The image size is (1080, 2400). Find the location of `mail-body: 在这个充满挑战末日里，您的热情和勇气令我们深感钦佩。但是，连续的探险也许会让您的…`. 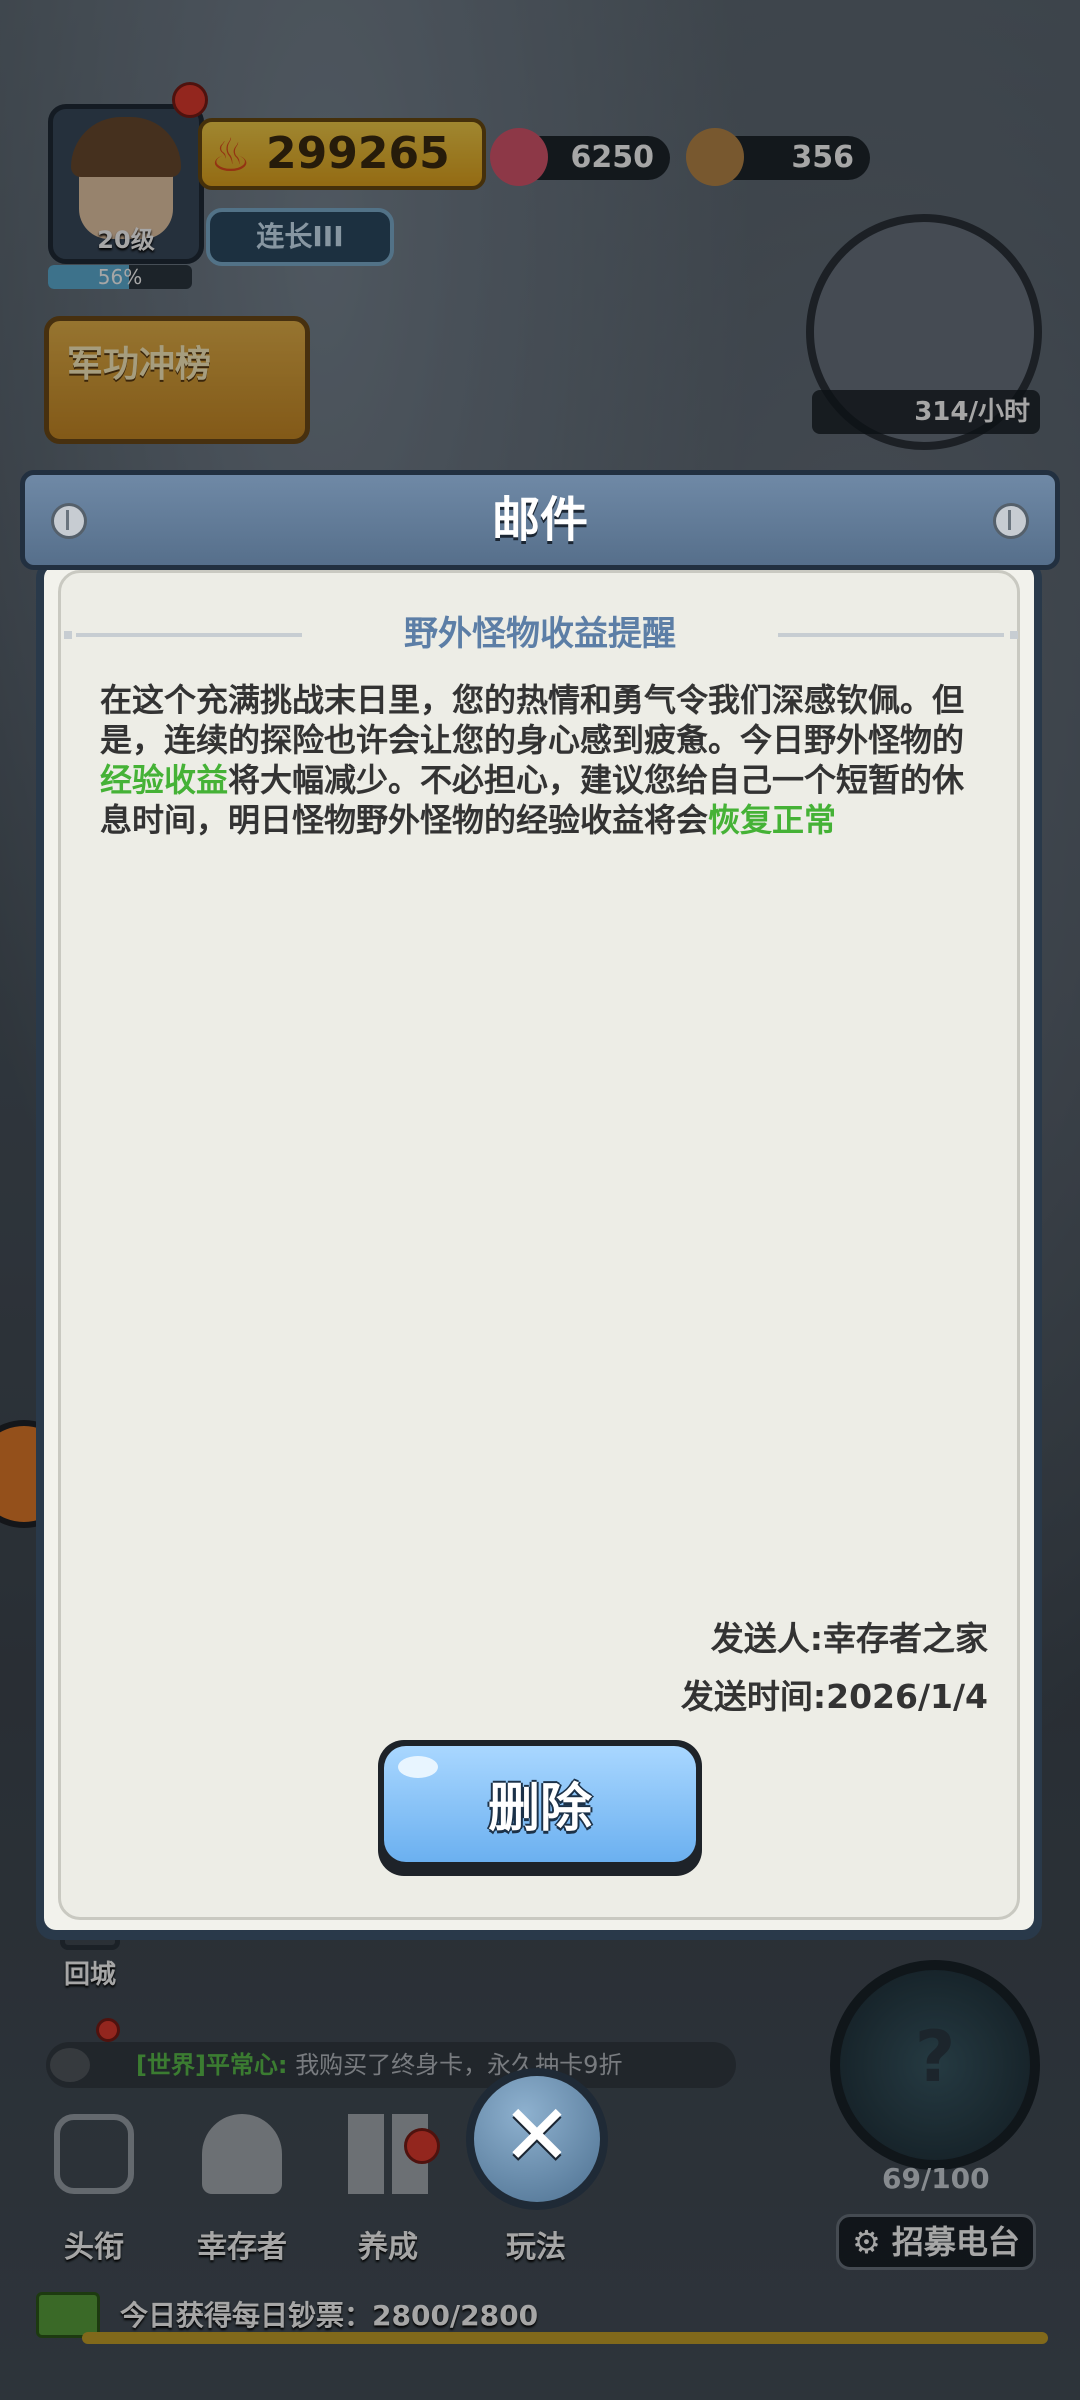

mail-body: 在这个充满挑战末日里，您的热情和勇气令我们深感钦佩。但是，连续的探险也许会让您的… is located at coordinates (540, 760).